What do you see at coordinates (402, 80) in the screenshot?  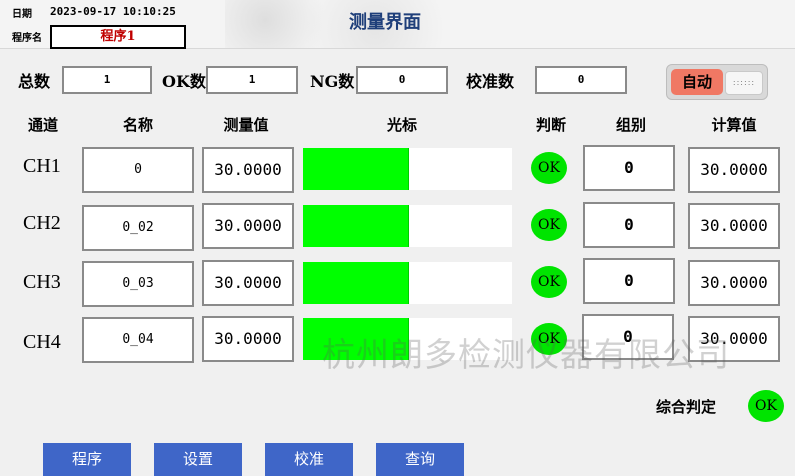 I see `ng-count-field: 0` at bounding box center [402, 80].